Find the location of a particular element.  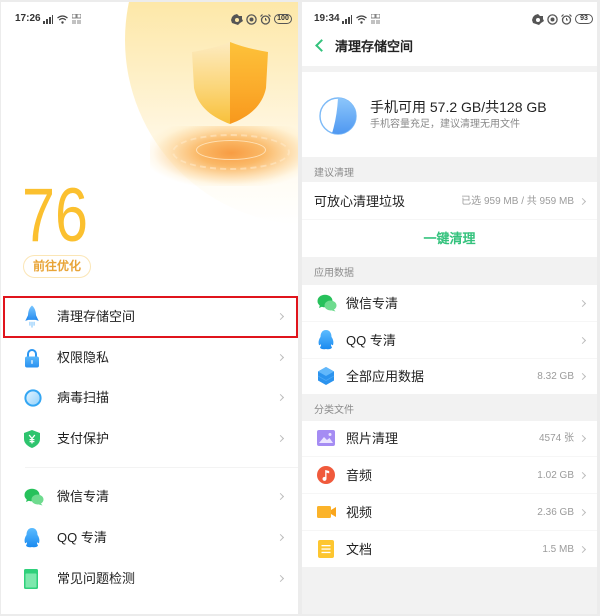

row-label: 全部应用数据 is located at coordinates (385, 376).